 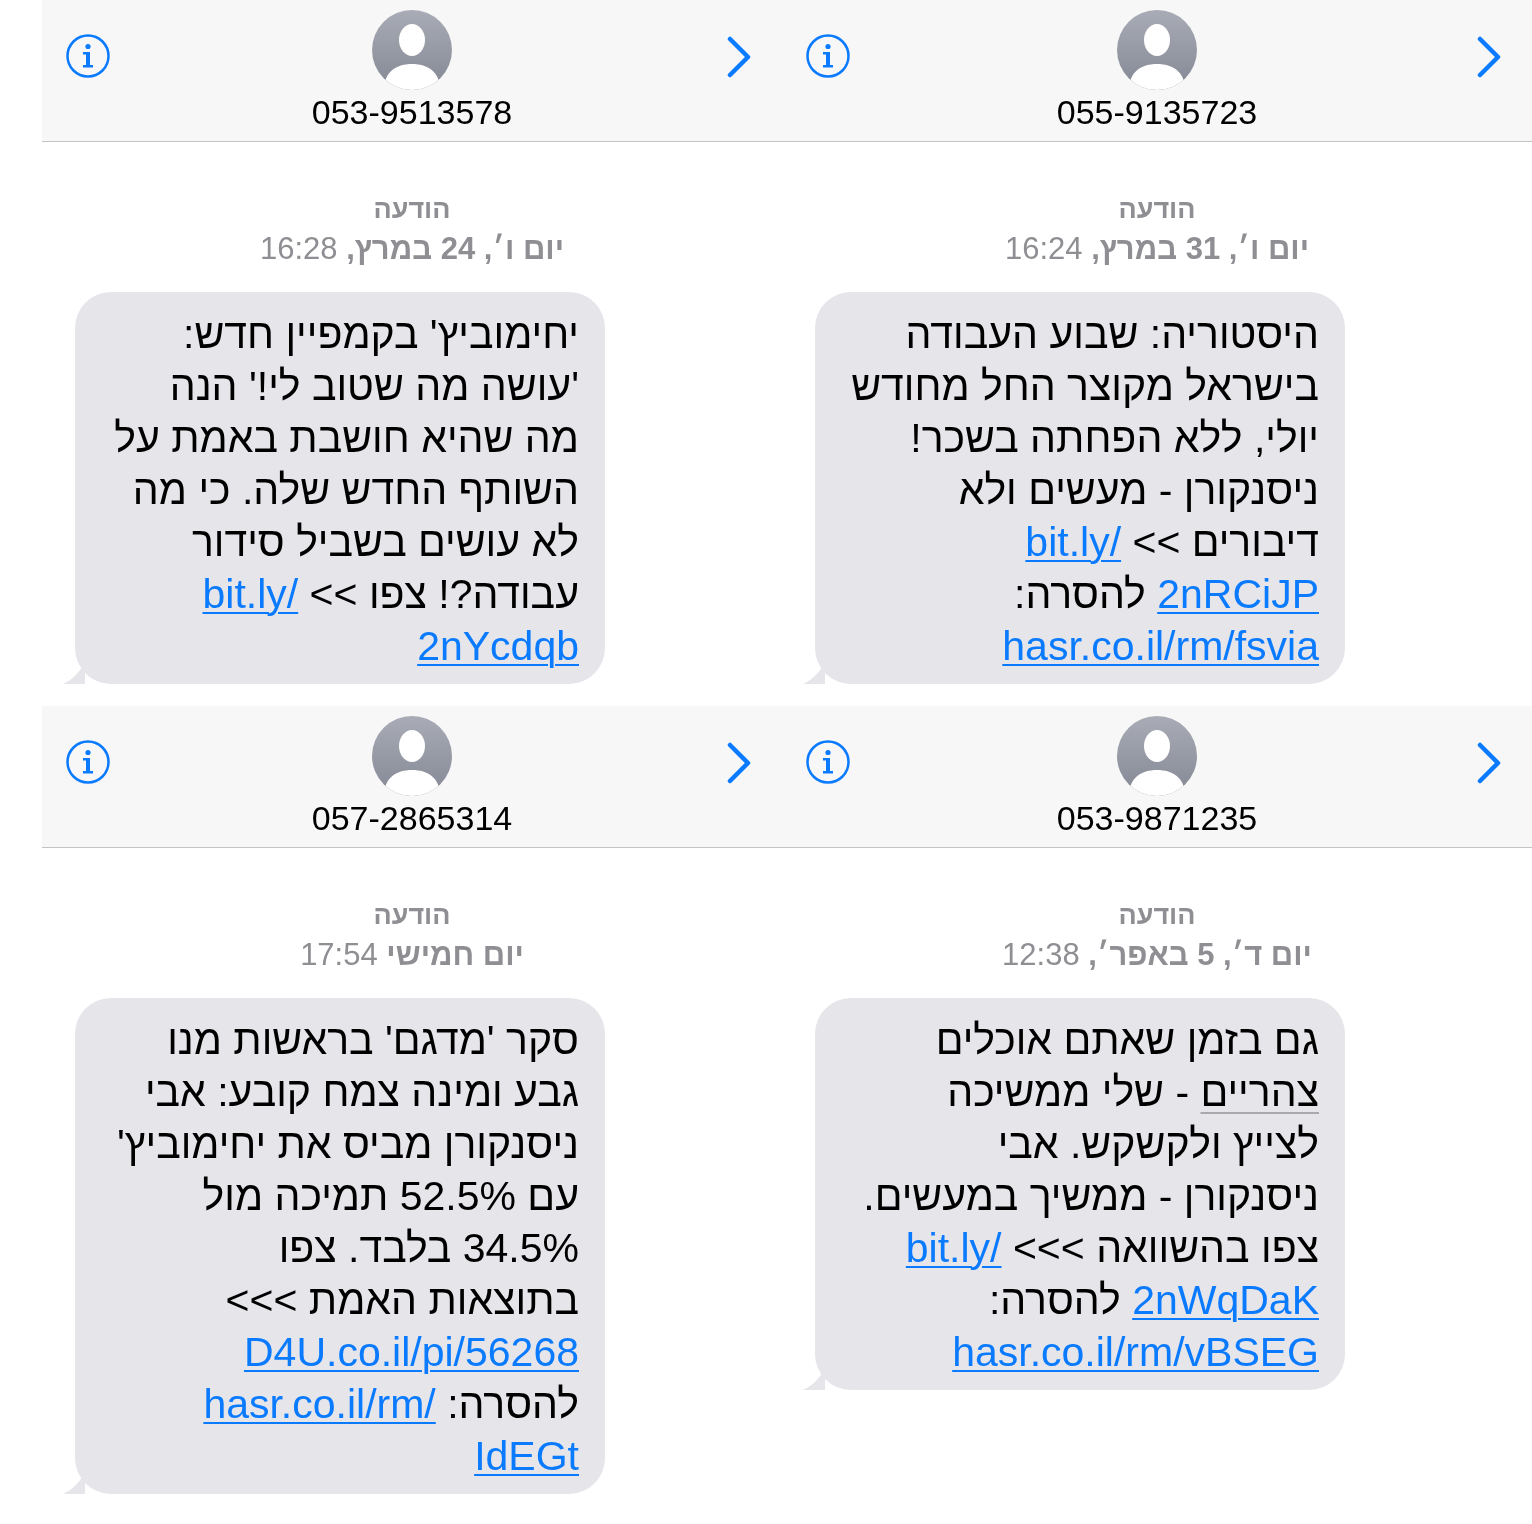 What do you see at coordinates (412, 818) in the screenshot?
I see `phone-number: 057-2865314` at bounding box center [412, 818].